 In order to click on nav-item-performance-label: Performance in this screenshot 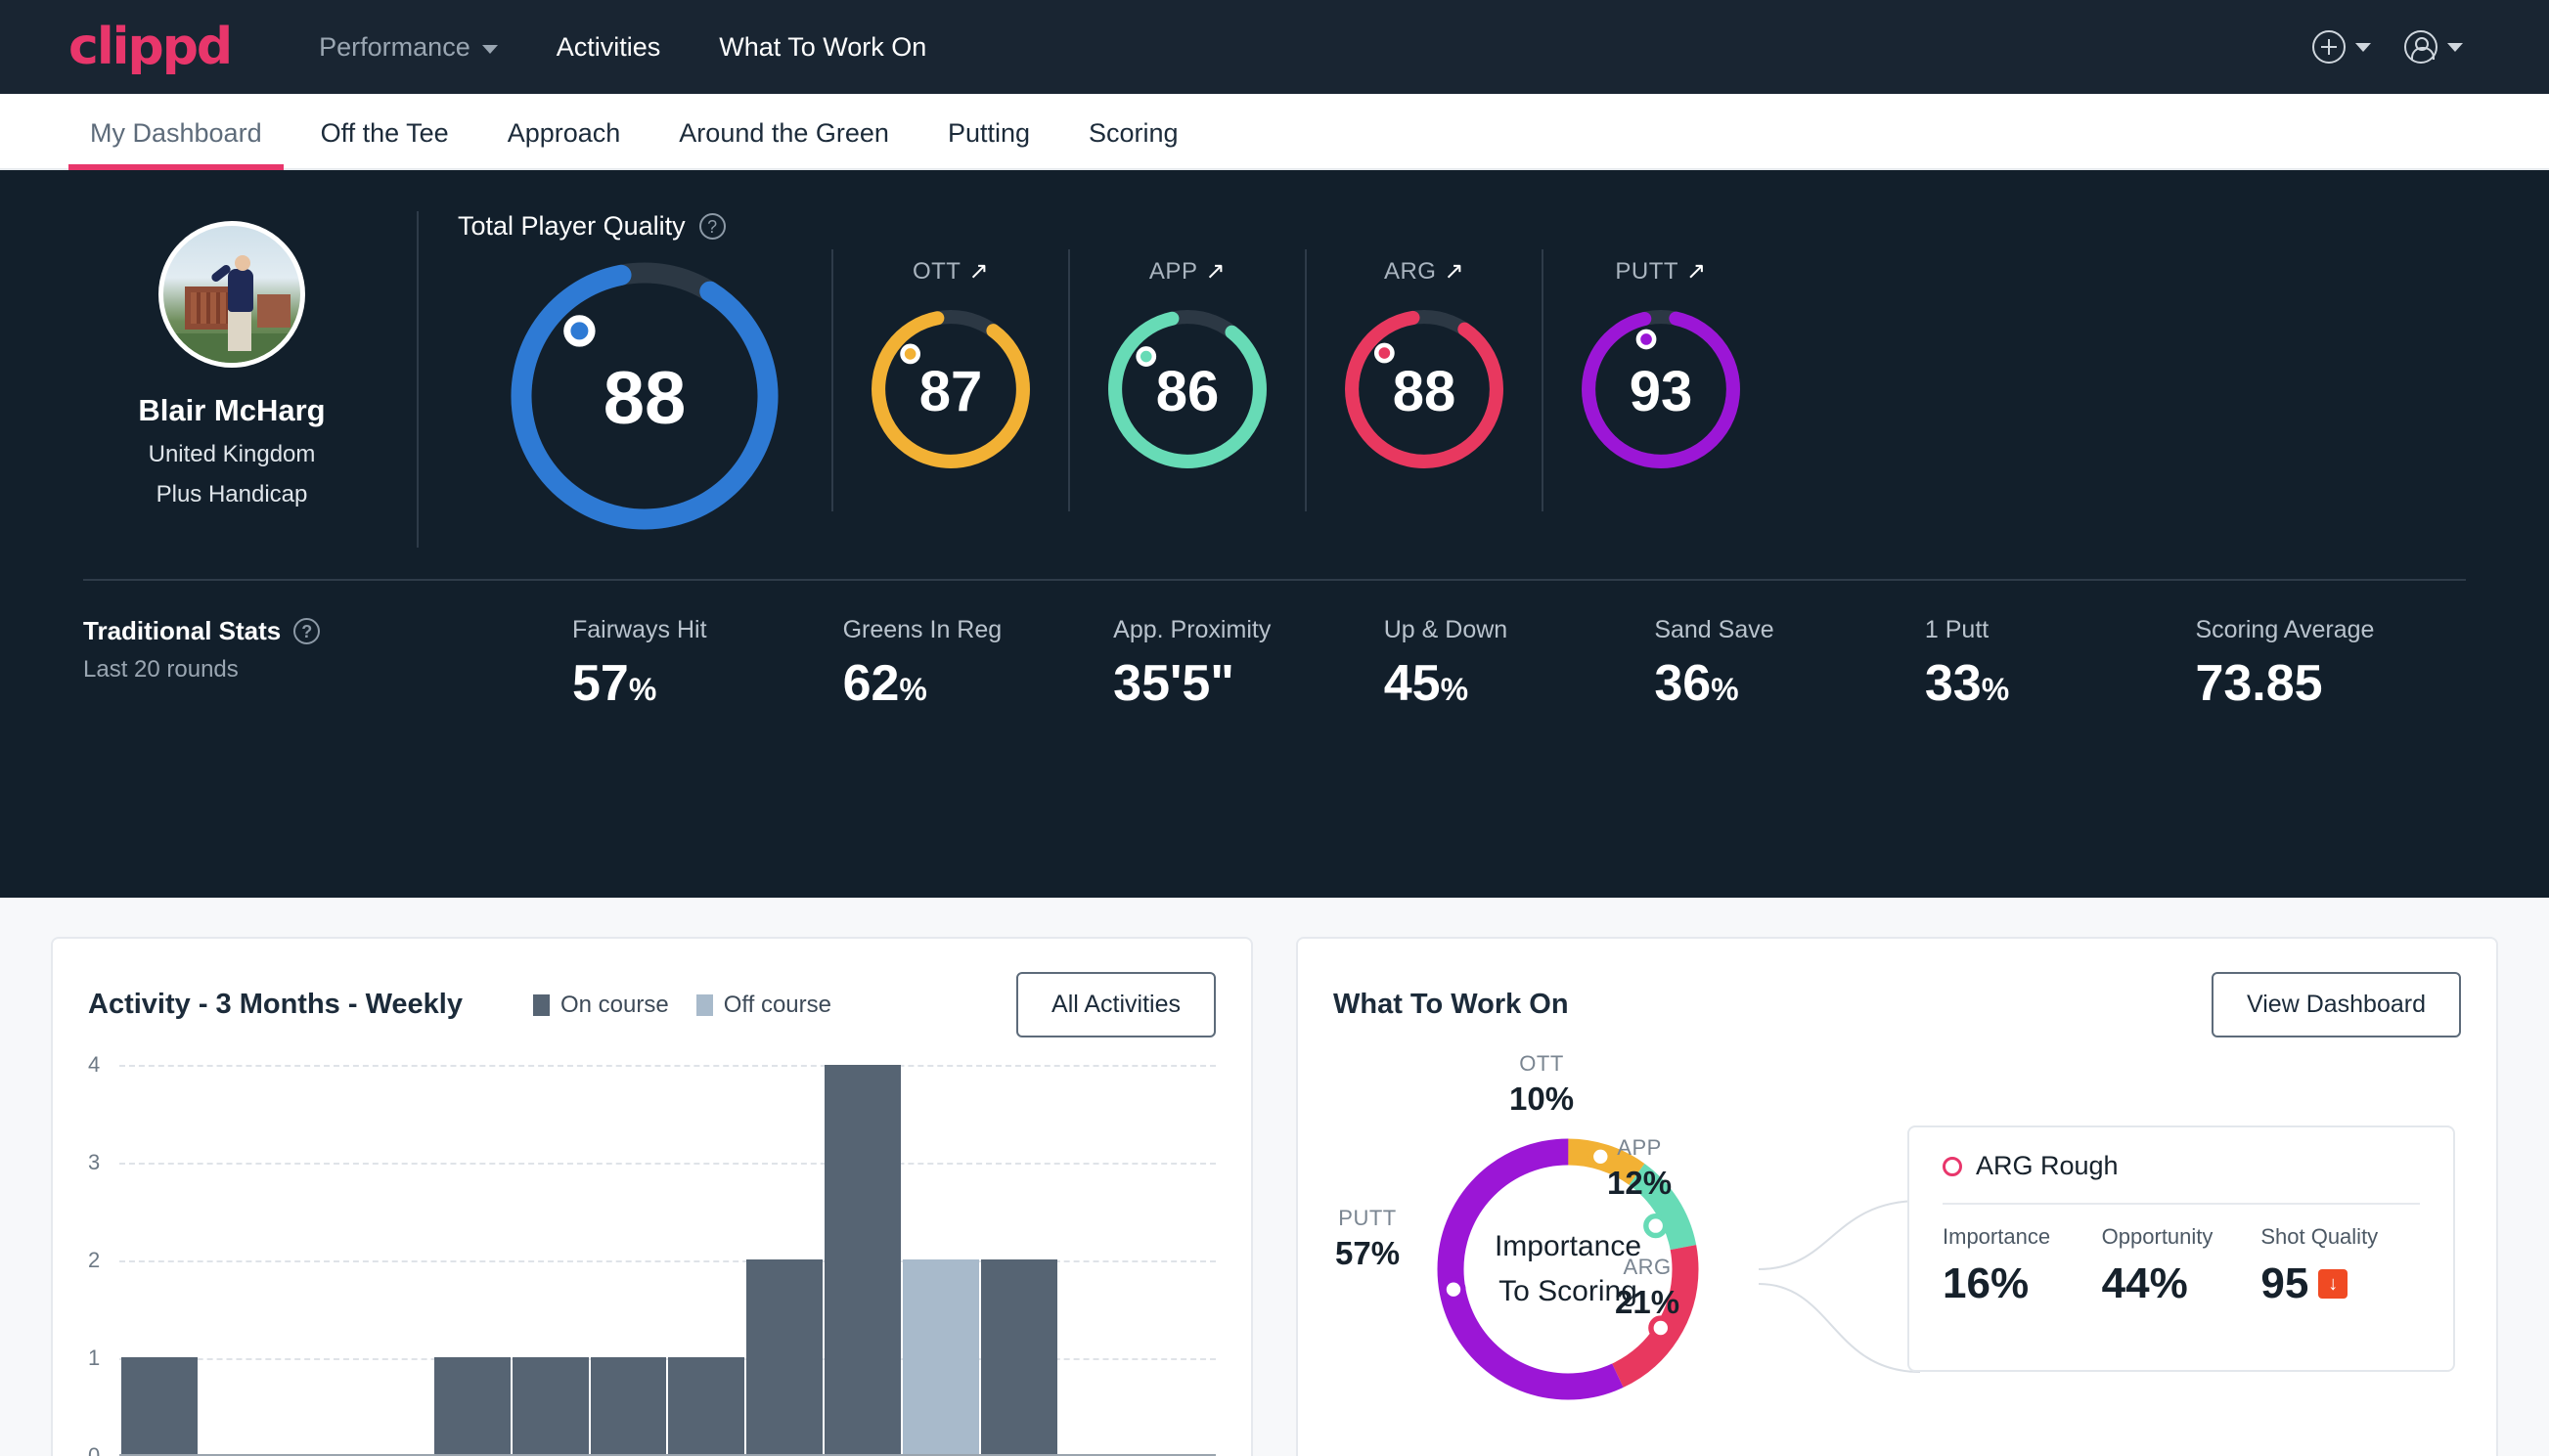, I will do `click(395, 46)`.